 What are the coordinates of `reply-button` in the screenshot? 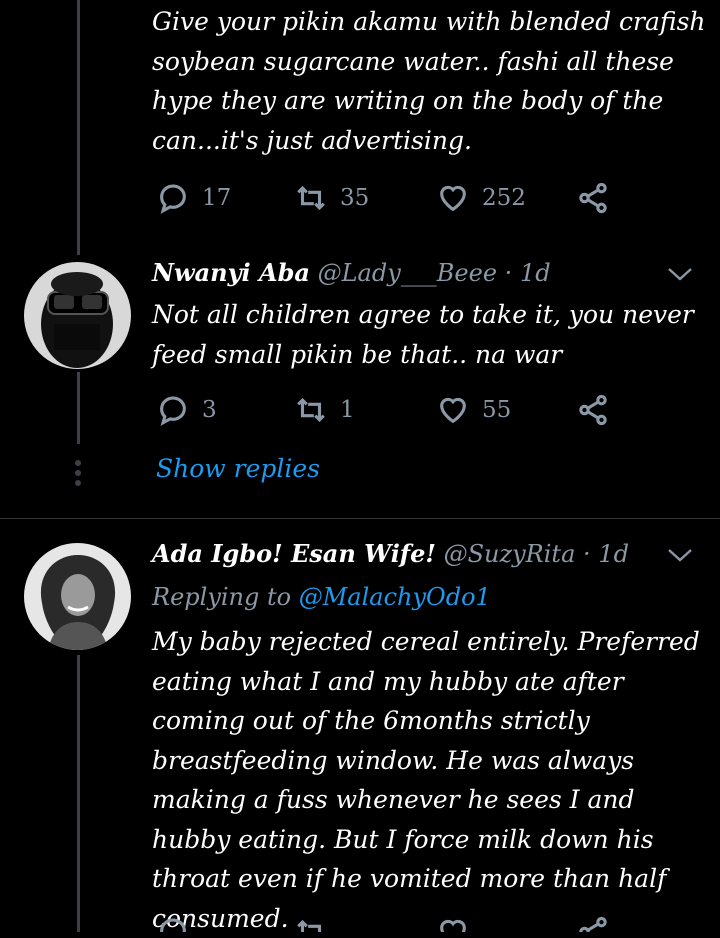 It's located at (179, 922).